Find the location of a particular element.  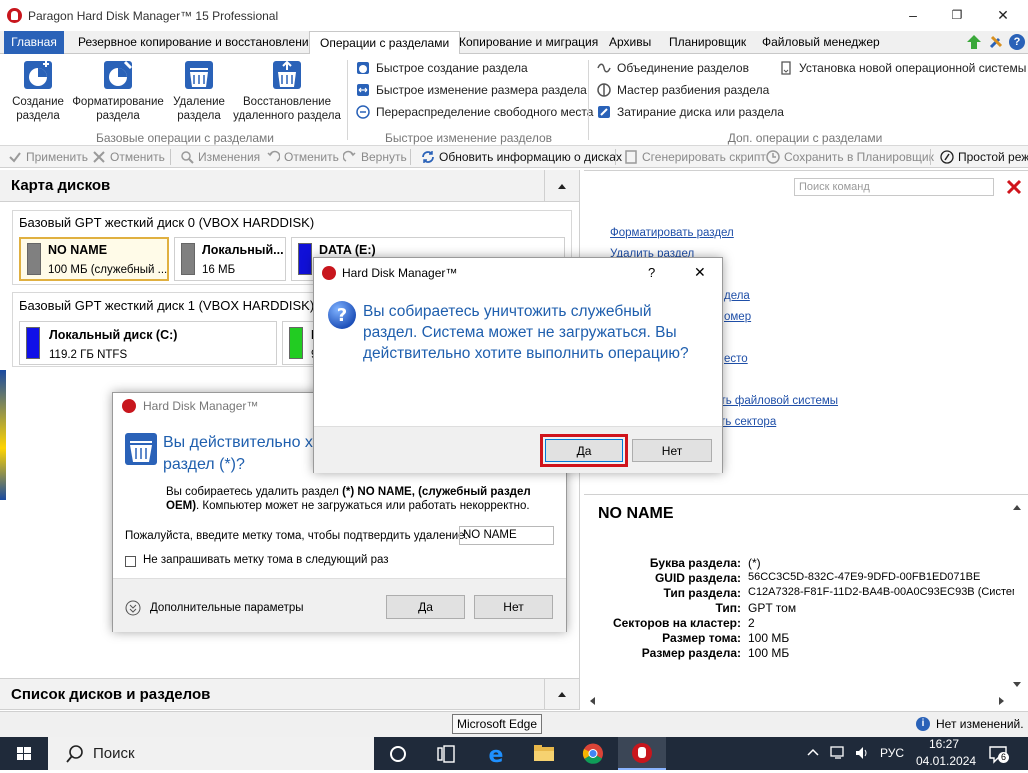

volume-icon is located at coordinates (862, 753).